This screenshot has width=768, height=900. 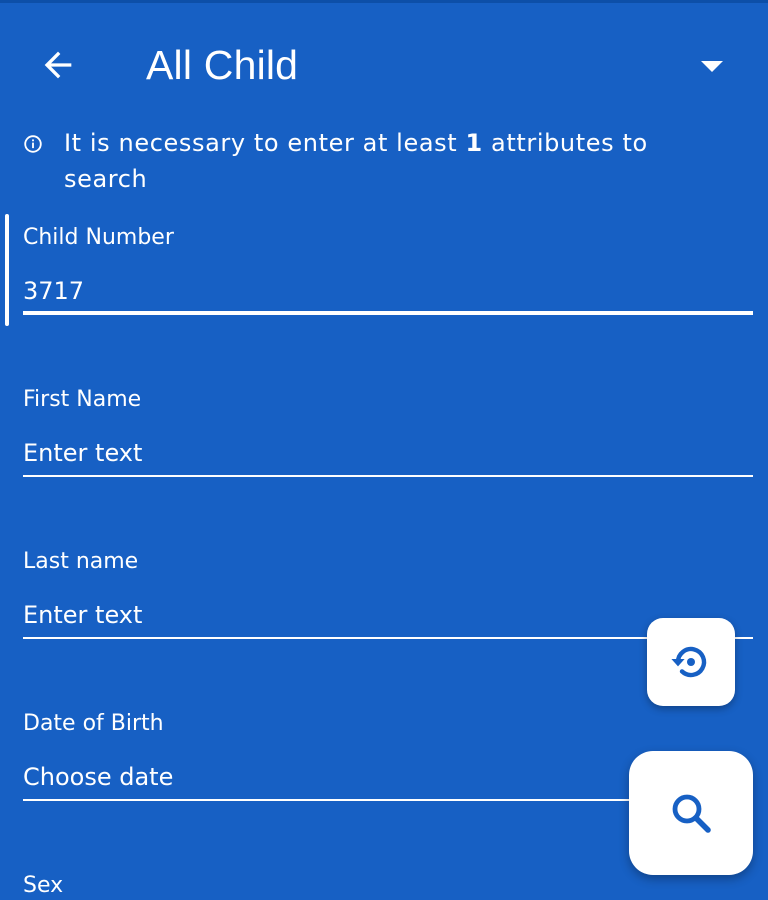 I want to click on date-of-birth-label: Date of Birth, so click(x=93, y=723).